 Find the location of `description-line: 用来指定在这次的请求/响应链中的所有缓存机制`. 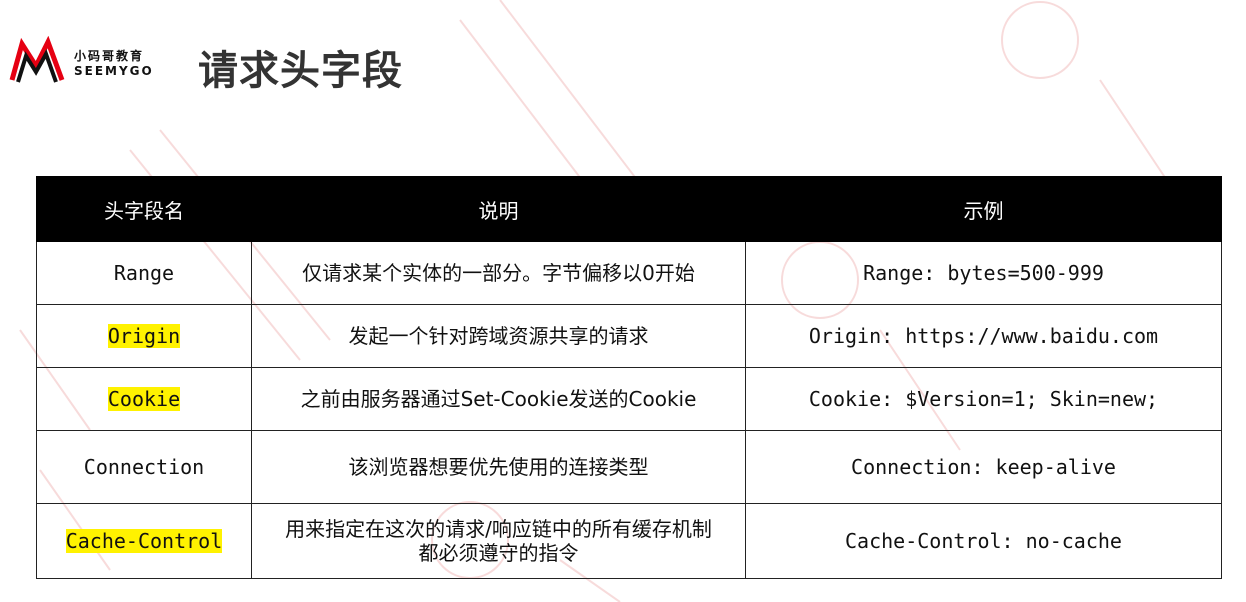

description-line: 用来指定在这次的请求/响应链中的所有缓存机制 is located at coordinates (498, 529).